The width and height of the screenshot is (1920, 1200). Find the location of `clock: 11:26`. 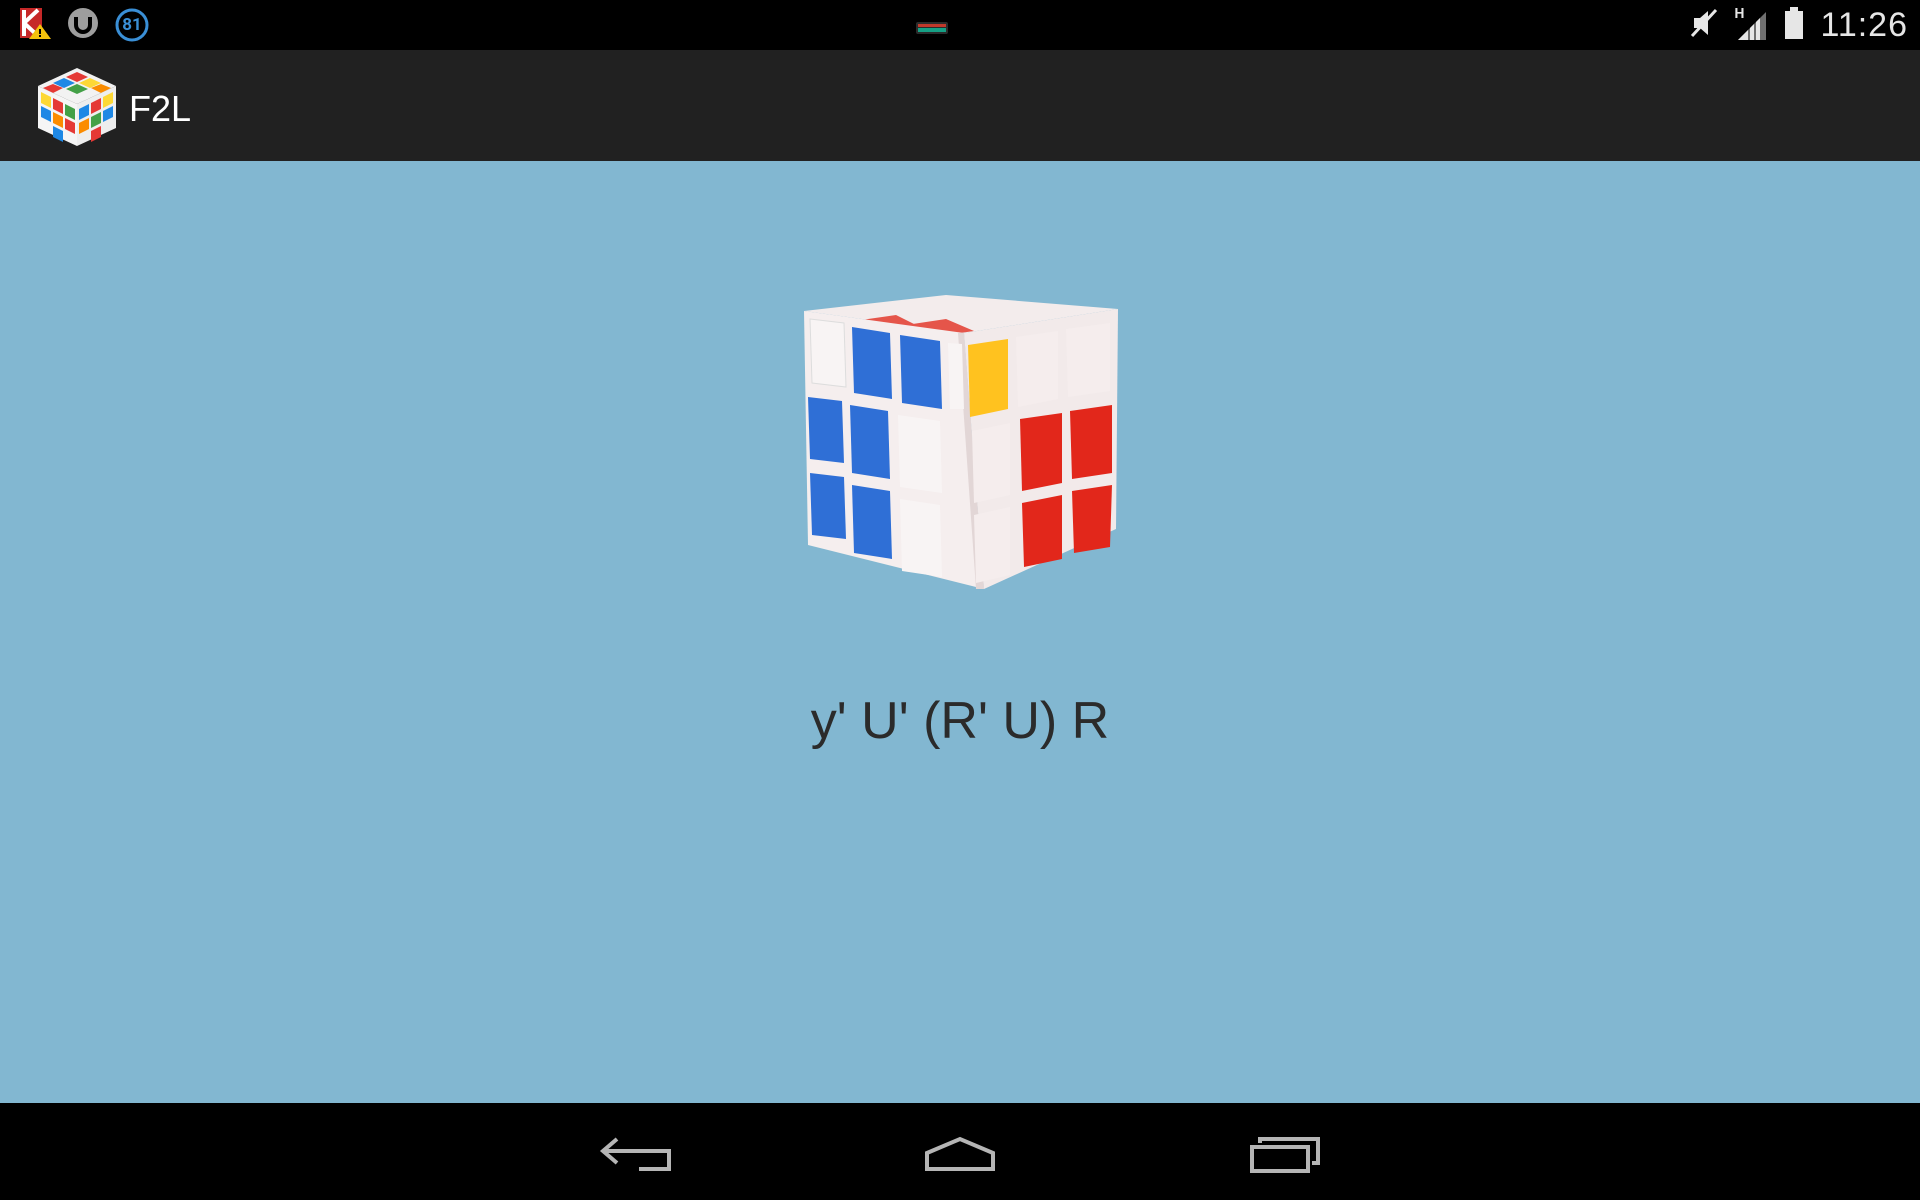

clock: 11:26 is located at coordinates (1864, 24).